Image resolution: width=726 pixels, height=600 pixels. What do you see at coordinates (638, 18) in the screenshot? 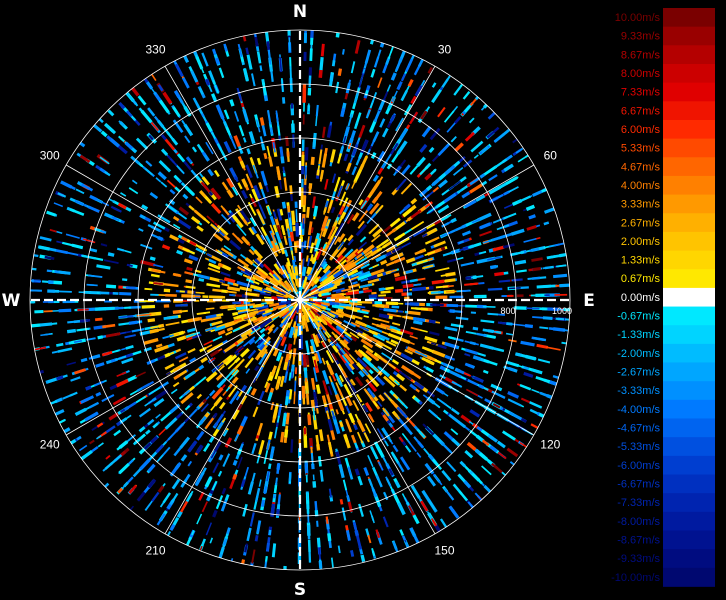
I see `colorbar-label: 10.00m/s` at bounding box center [638, 18].